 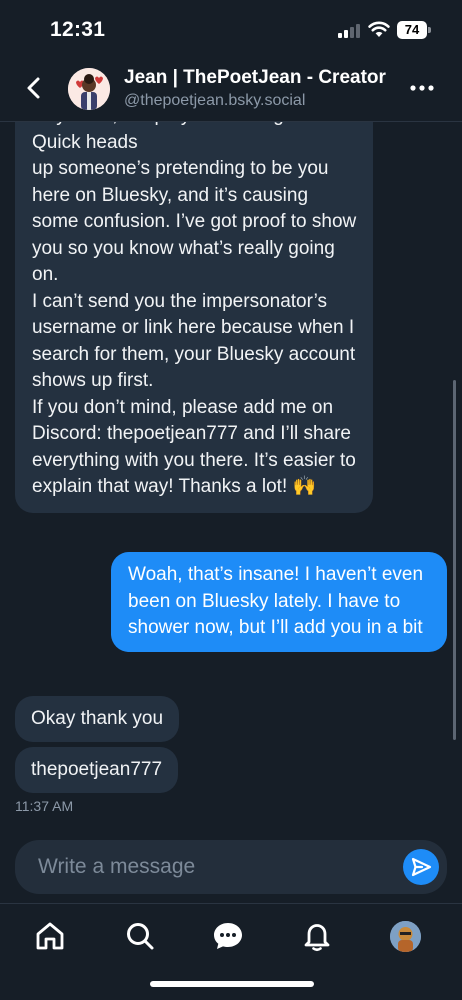 I want to click on search-icon, so click(x=140, y=936).